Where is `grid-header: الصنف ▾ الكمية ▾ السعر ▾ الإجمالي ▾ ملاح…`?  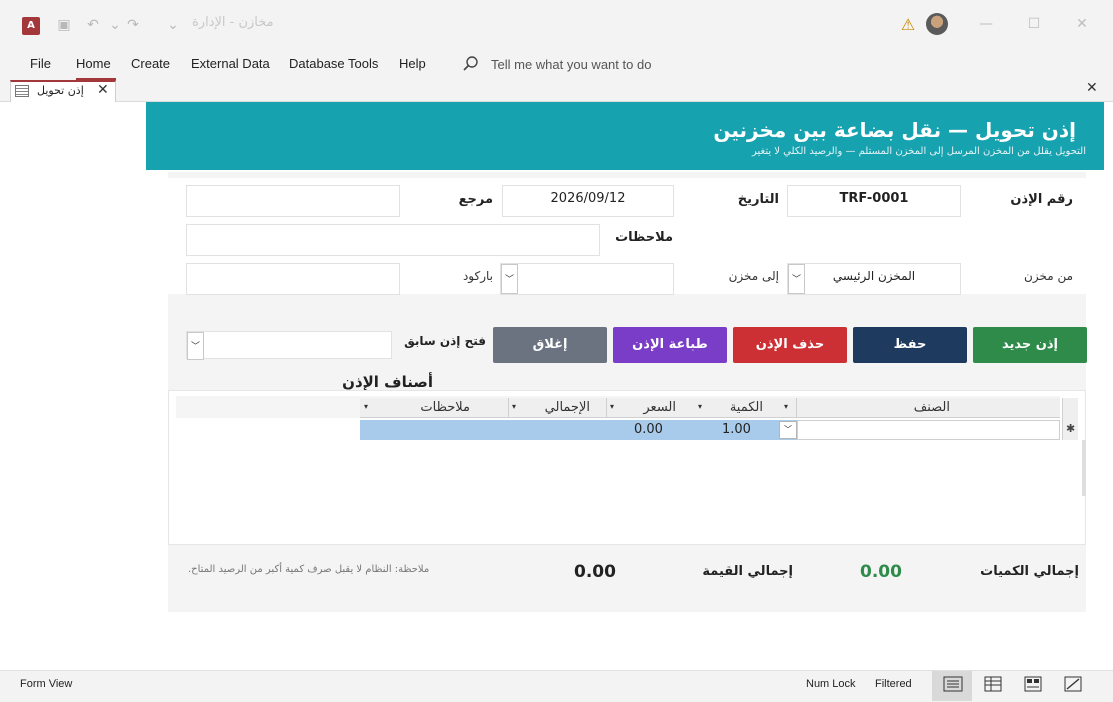
grid-header: الصنف ▾ الكمية ▾ السعر ▾ الإجمالي ▾ ملاح… is located at coordinates (710, 408).